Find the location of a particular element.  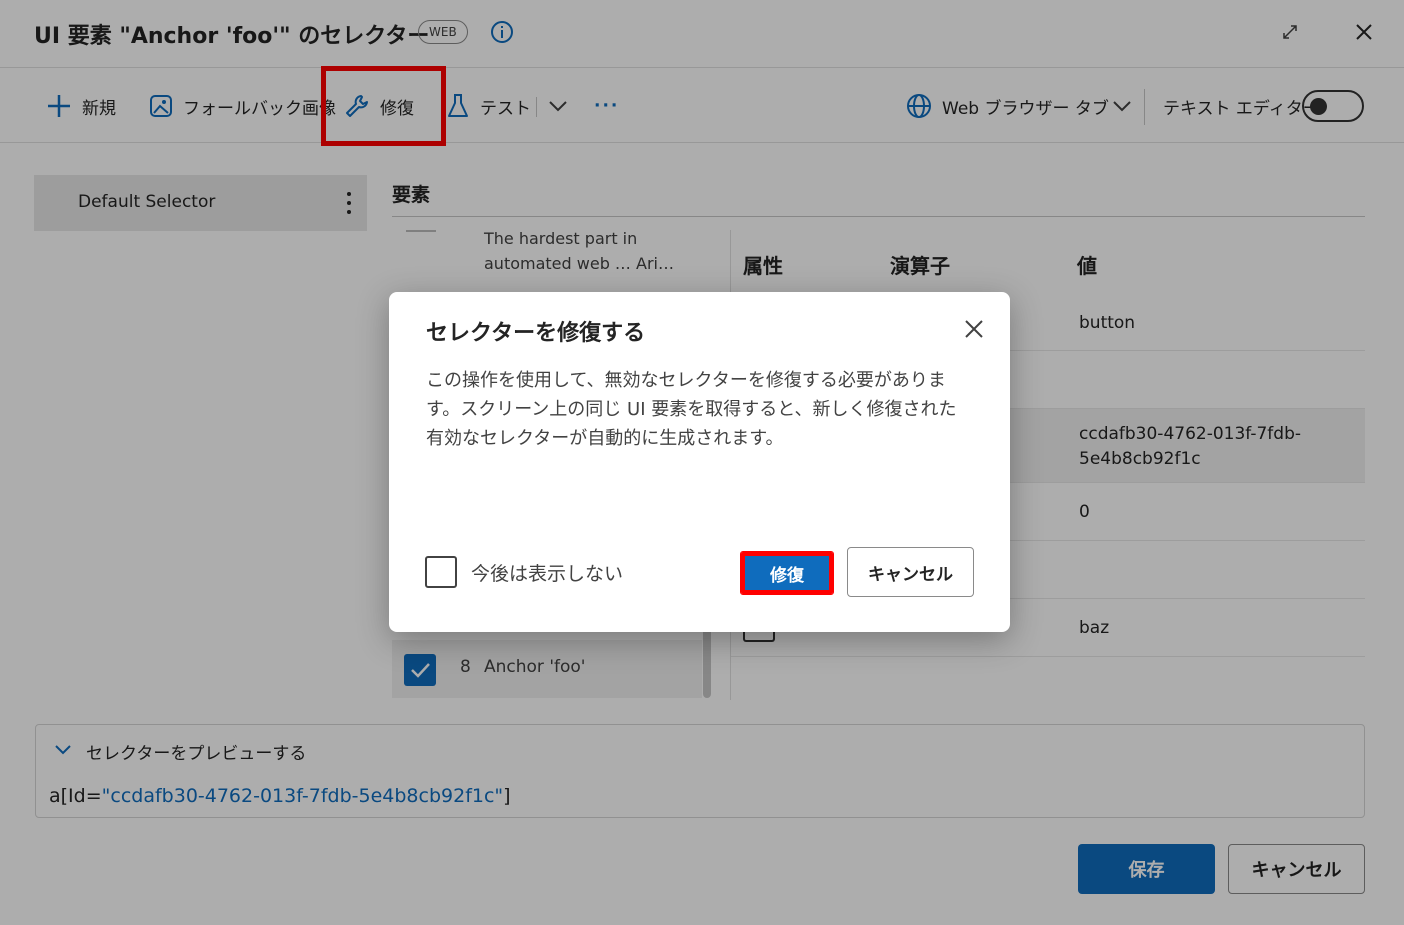

dialog-repair-button: 修復 is located at coordinates (787, 573).